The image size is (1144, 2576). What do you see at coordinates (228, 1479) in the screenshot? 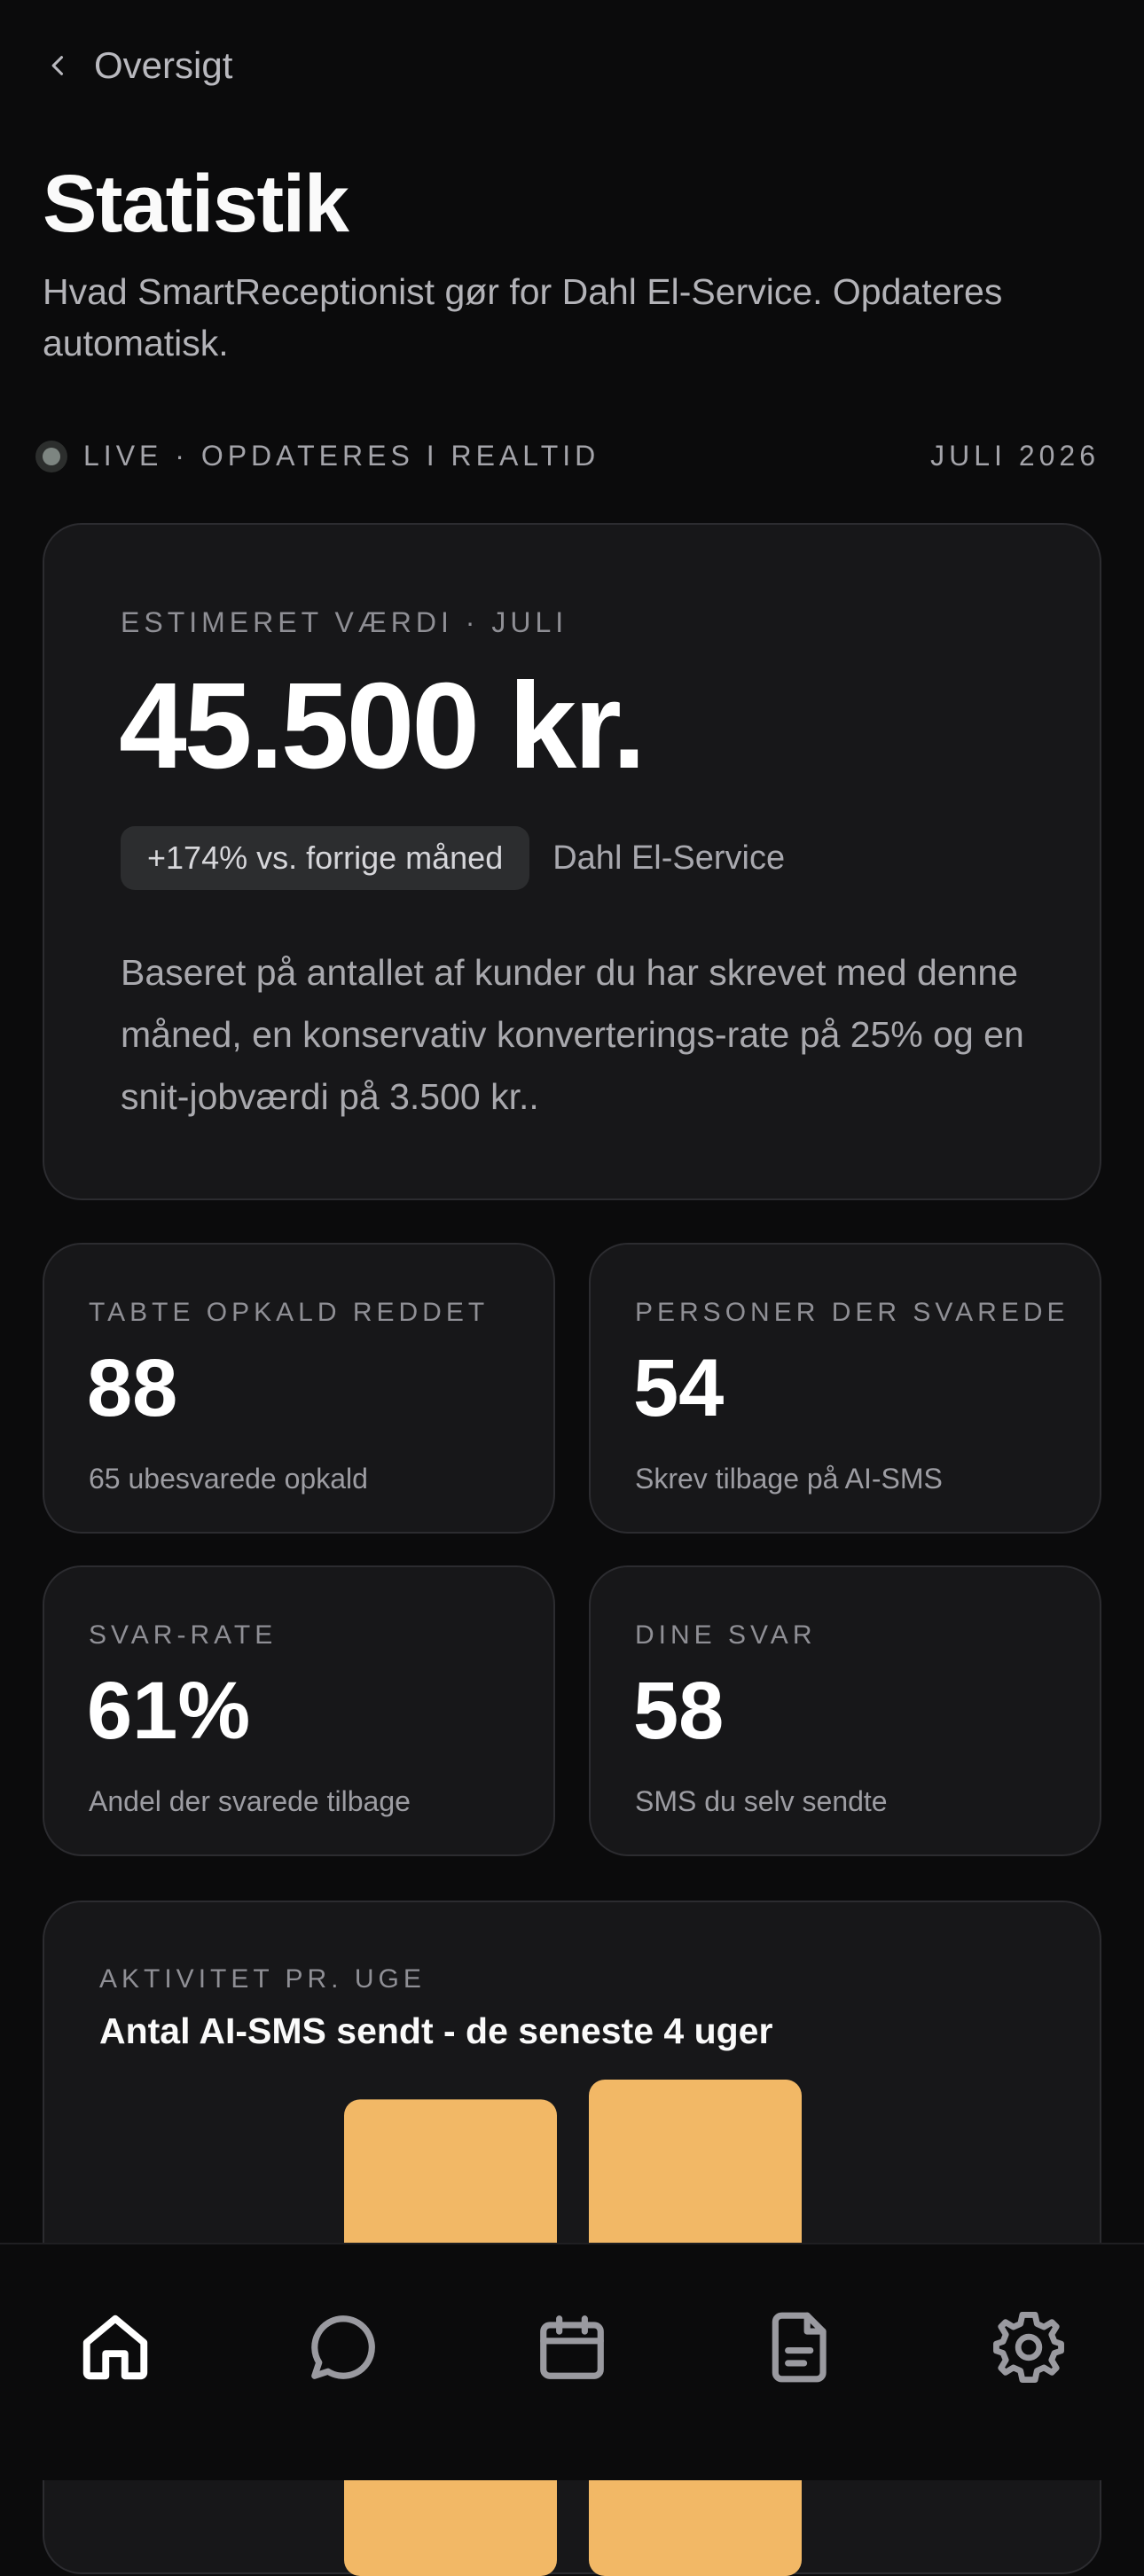
I see `stat-subtext: 65 ubesvarede opkald` at bounding box center [228, 1479].